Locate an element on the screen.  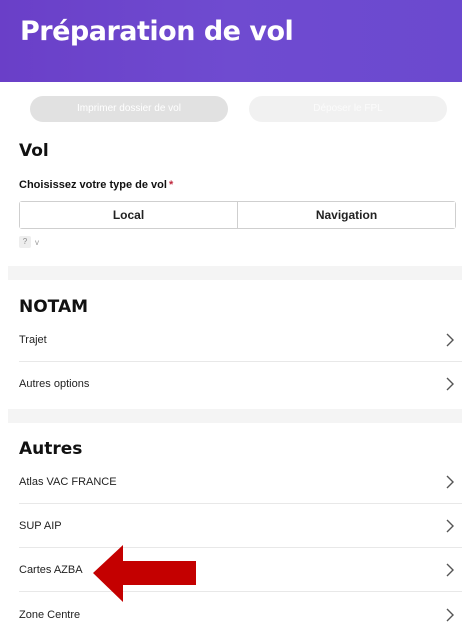
list-item-label: Atlas VAC FRANCE is located at coordinates (68, 482).